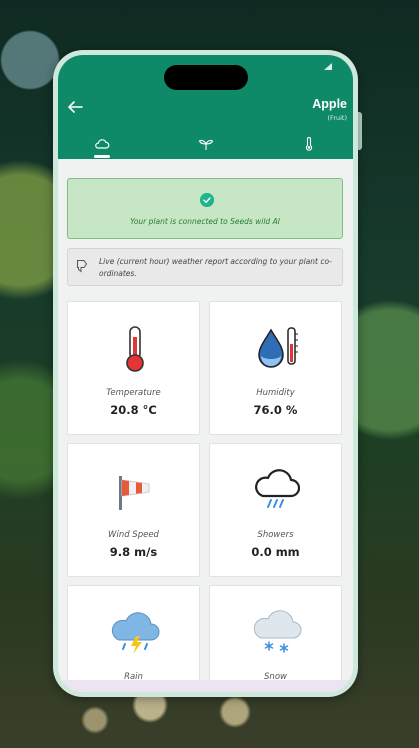  I want to click on tab-weather-cloud-icon, so click(102, 144).